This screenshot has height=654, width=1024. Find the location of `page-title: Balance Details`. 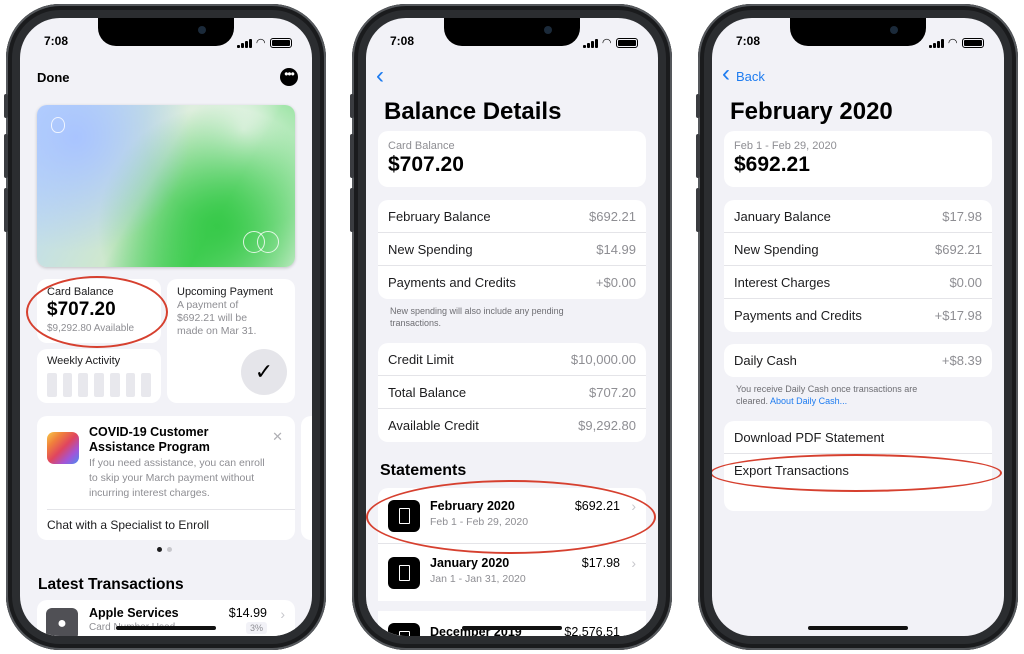

page-title: Balance Details is located at coordinates (473, 111).